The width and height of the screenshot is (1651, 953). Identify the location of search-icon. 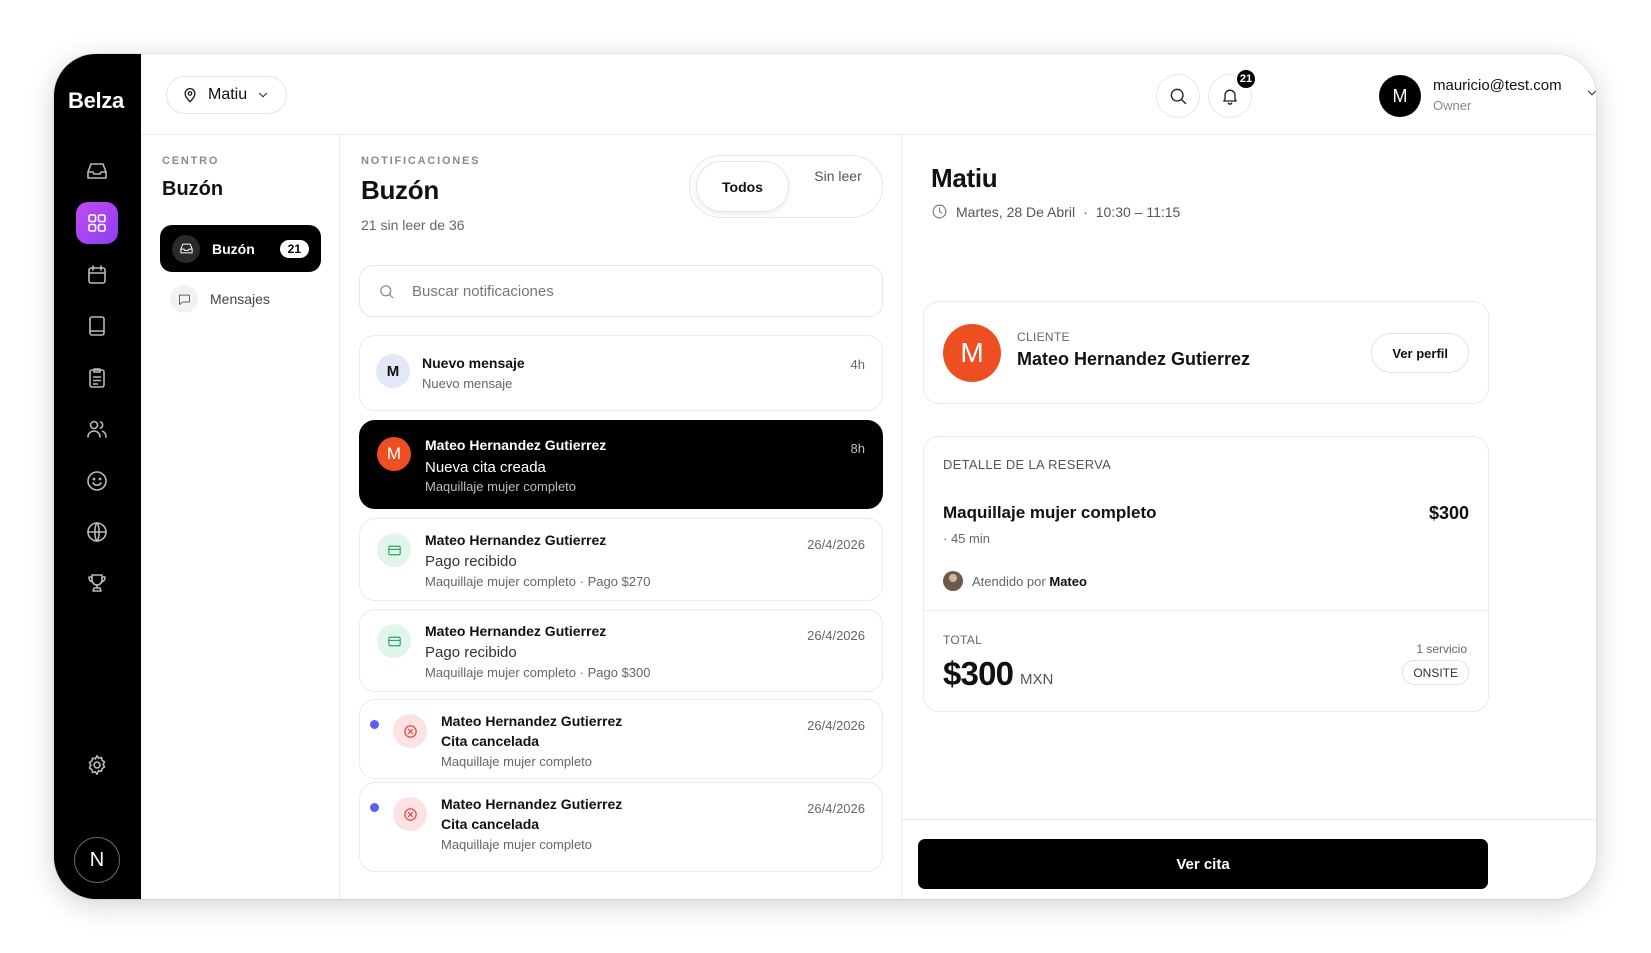
(1178, 96).